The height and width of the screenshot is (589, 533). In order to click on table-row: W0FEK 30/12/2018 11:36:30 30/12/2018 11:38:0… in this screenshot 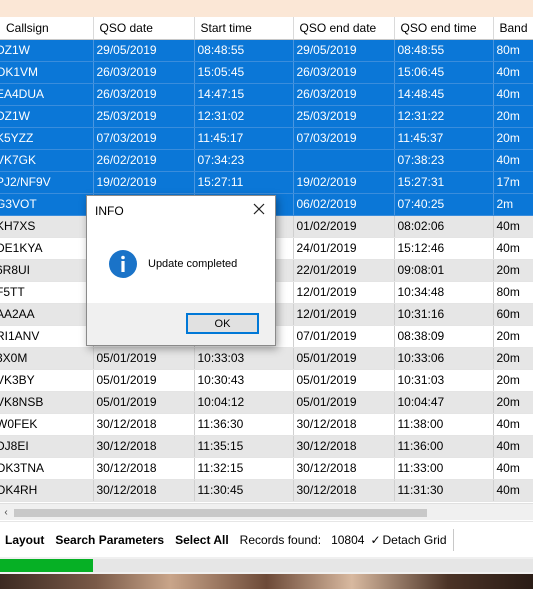, I will do `click(266, 424)`.